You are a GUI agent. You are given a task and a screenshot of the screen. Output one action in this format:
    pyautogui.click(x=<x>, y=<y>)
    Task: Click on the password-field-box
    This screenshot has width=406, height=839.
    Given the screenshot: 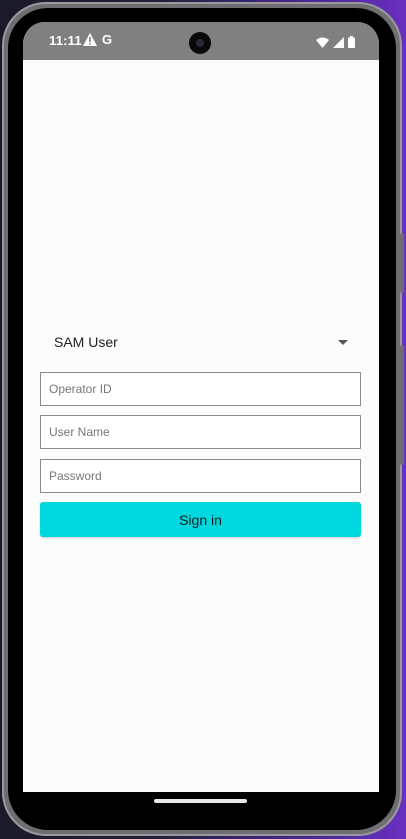 What is the action you would take?
    pyautogui.click(x=200, y=476)
    